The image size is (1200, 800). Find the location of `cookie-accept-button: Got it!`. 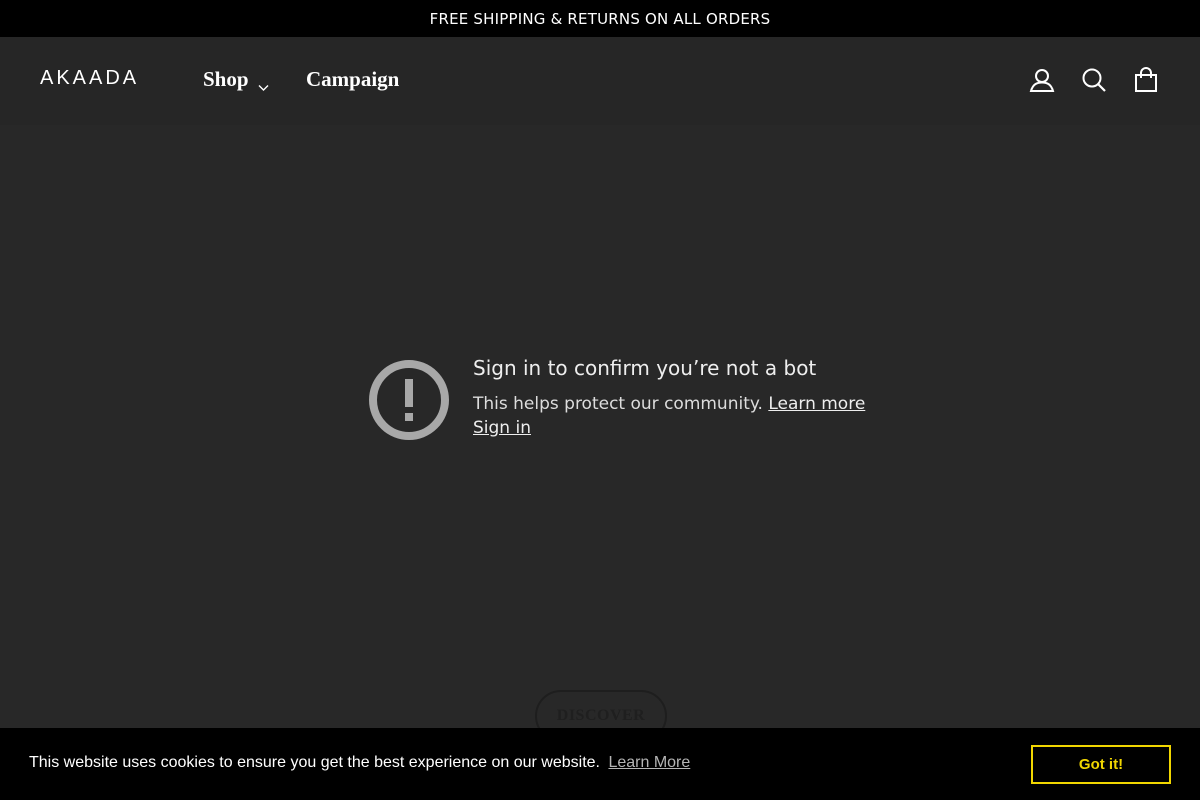

cookie-accept-button: Got it! is located at coordinates (1101, 764).